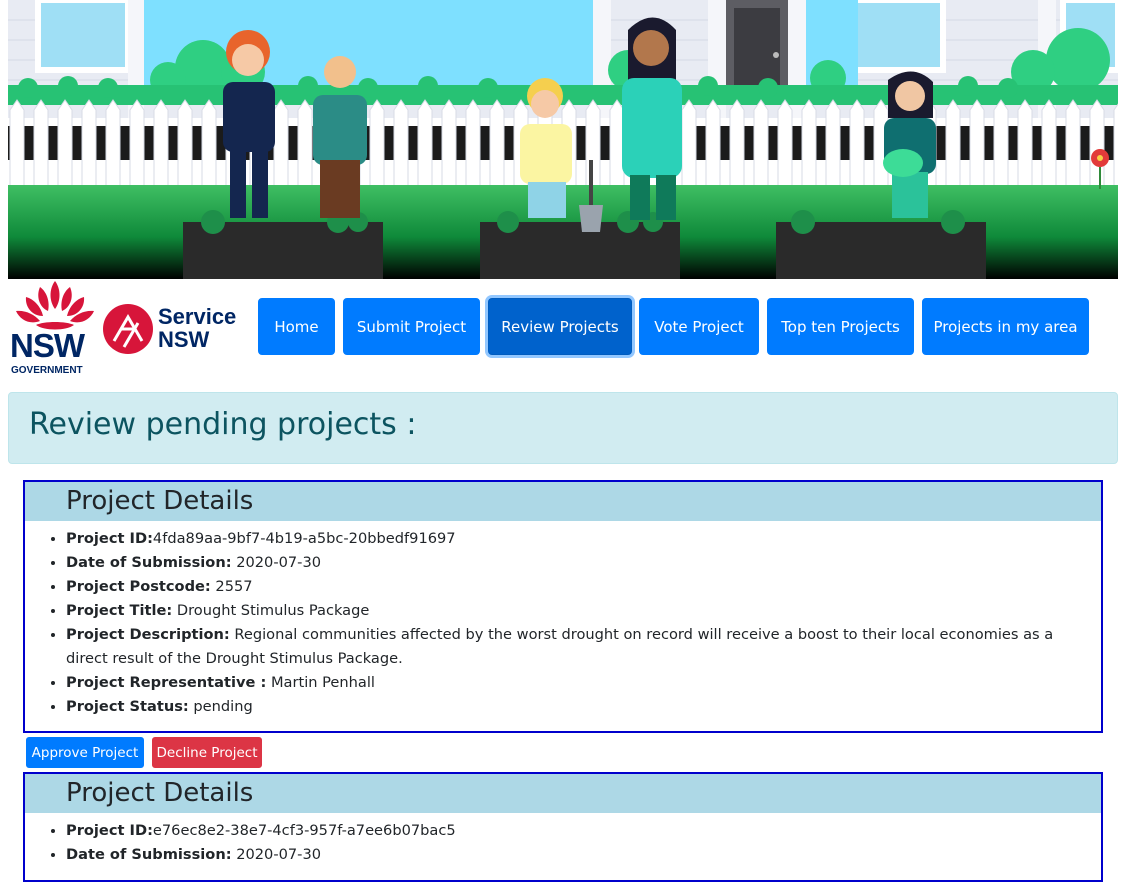  I want to click on service-nsw-icon, so click(128, 329).